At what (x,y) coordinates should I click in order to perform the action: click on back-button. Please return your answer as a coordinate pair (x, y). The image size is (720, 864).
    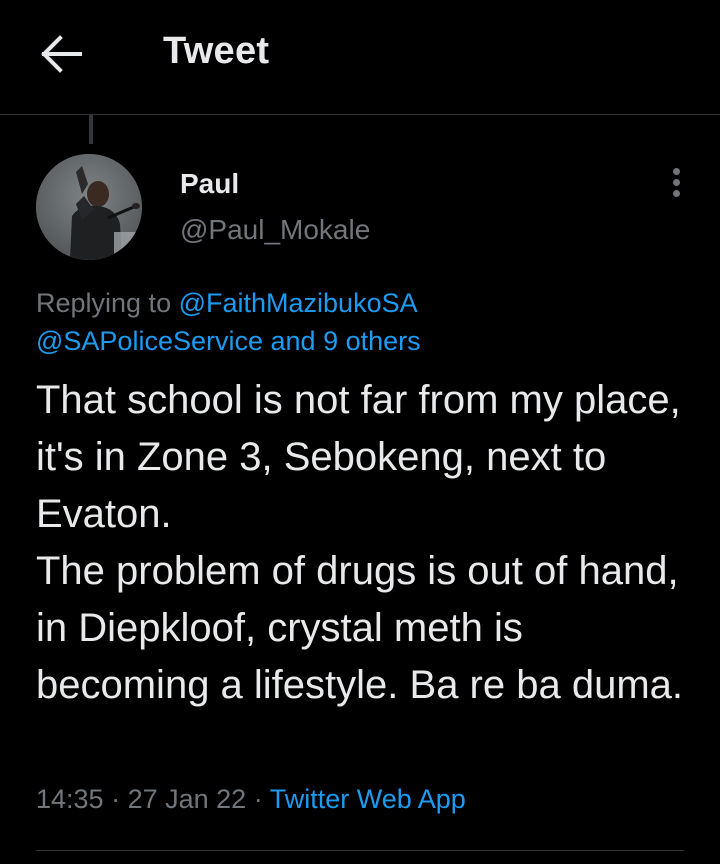
    Looking at the image, I should click on (61, 54).